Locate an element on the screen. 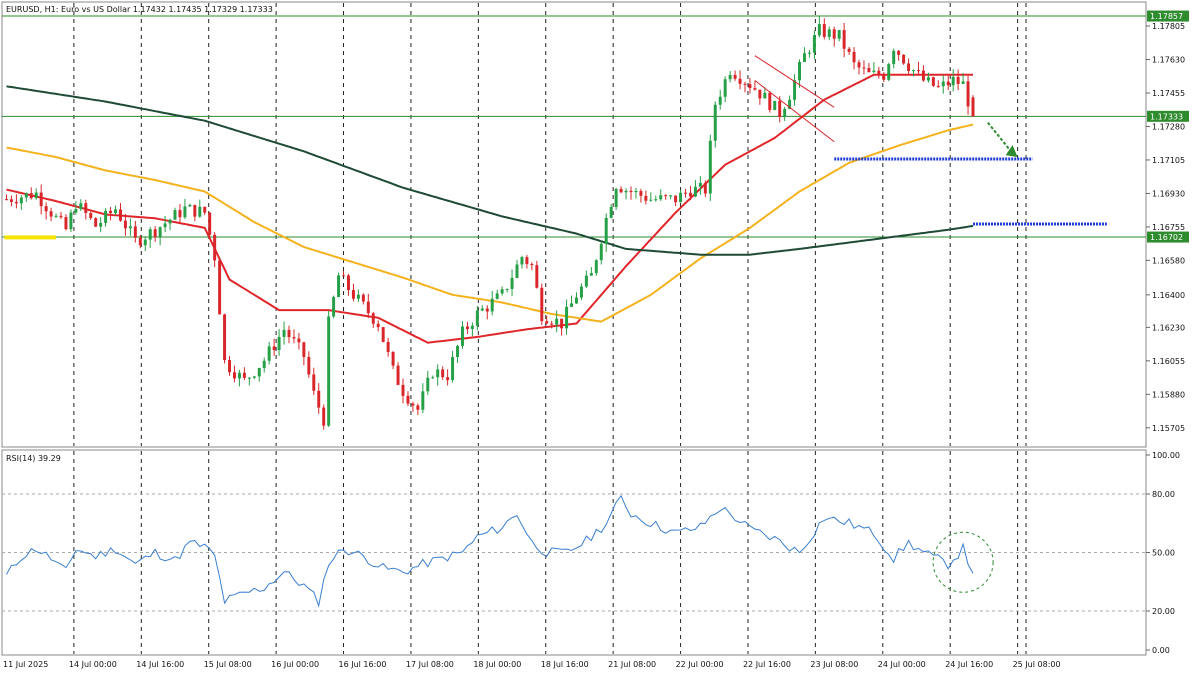  price-tick-label: 1.16930 is located at coordinates (1168, 193).